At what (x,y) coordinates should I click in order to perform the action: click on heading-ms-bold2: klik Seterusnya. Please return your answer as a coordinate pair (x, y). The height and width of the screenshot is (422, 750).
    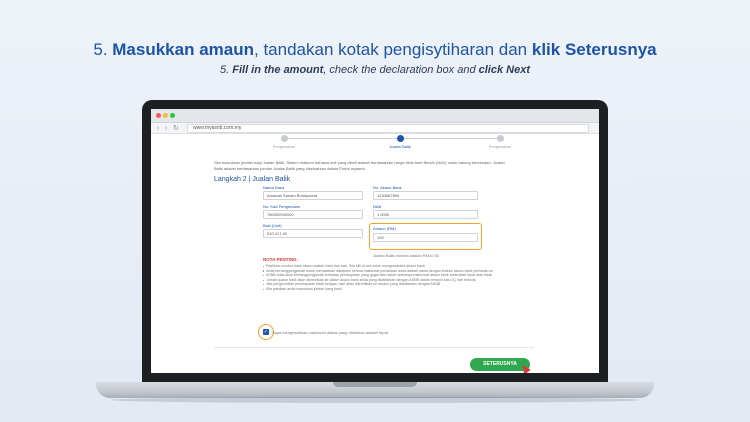
    Looking at the image, I should click on (594, 49).